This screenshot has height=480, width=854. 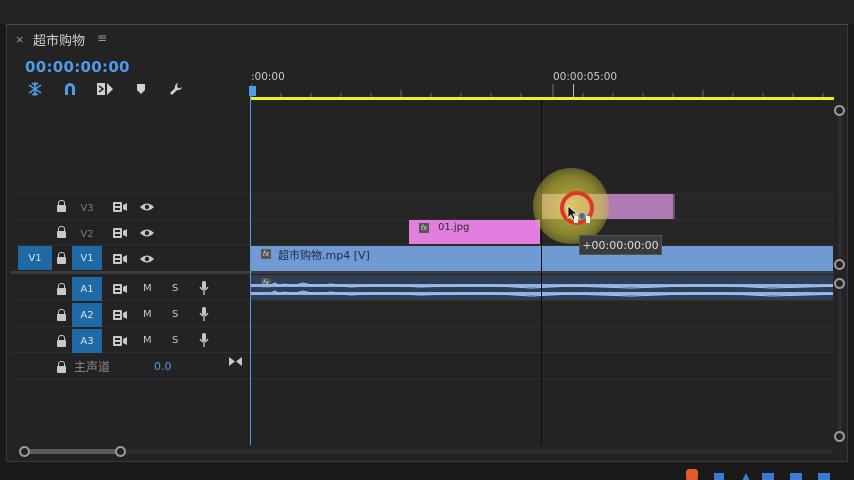 What do you see at coordinates (61, 206) in the screenshot?
I see `v3-lock-icon` at bounding box center [61, 206].